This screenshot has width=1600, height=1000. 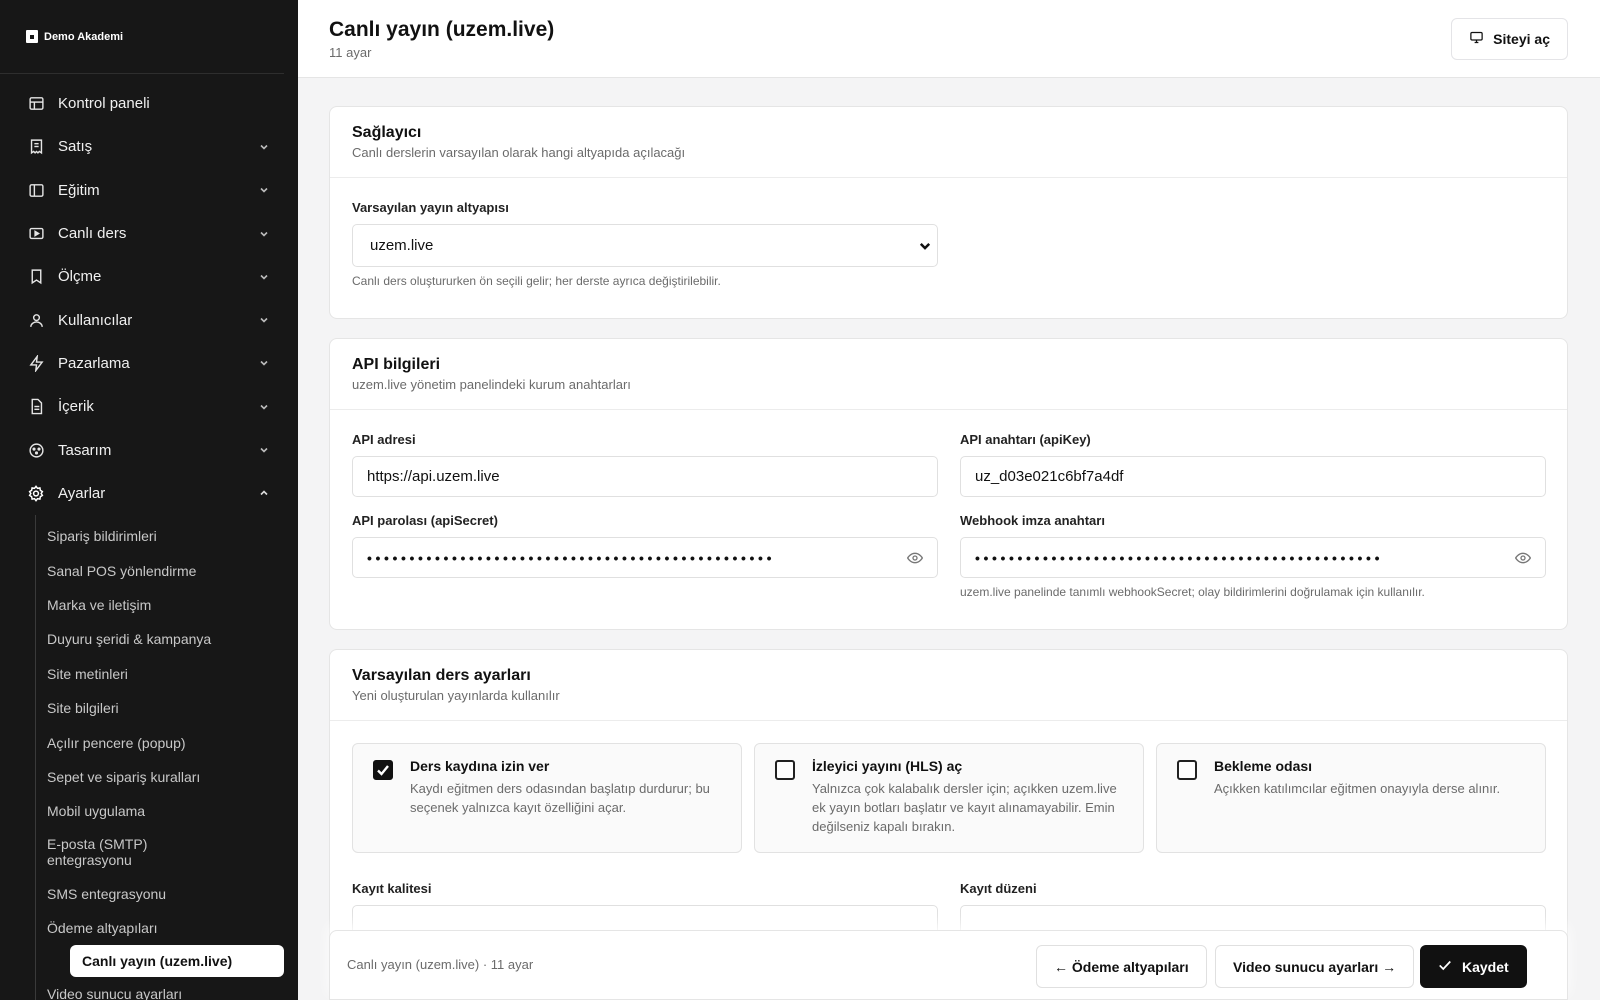 What do you see at coordinates (36, 363) in the screenshot?
I see `bolt-icon` at bounding box center [36, 363].